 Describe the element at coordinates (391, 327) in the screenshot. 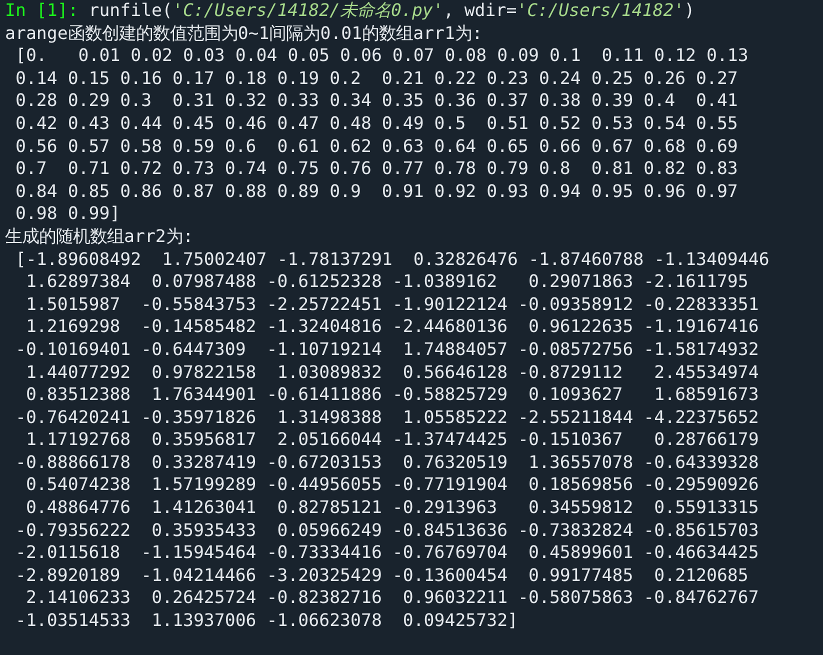

I see `output-line: 1.2169298 -0.14585482 -1.32404816 -2.44680136 0.96122635 -1.19167416` at that location.